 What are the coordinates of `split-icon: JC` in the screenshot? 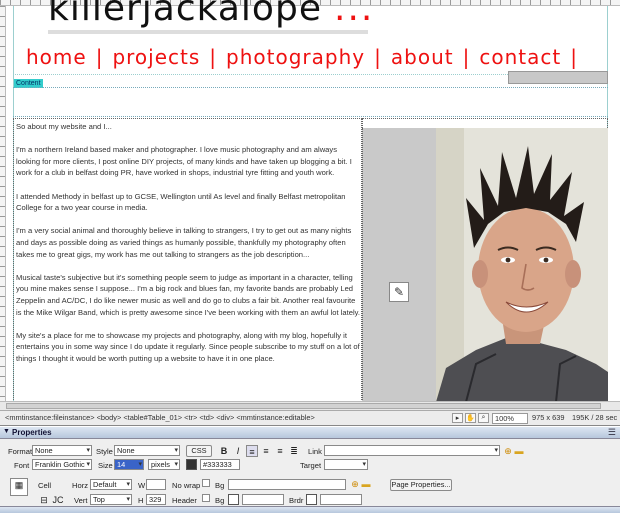 It's located at (58, 500).